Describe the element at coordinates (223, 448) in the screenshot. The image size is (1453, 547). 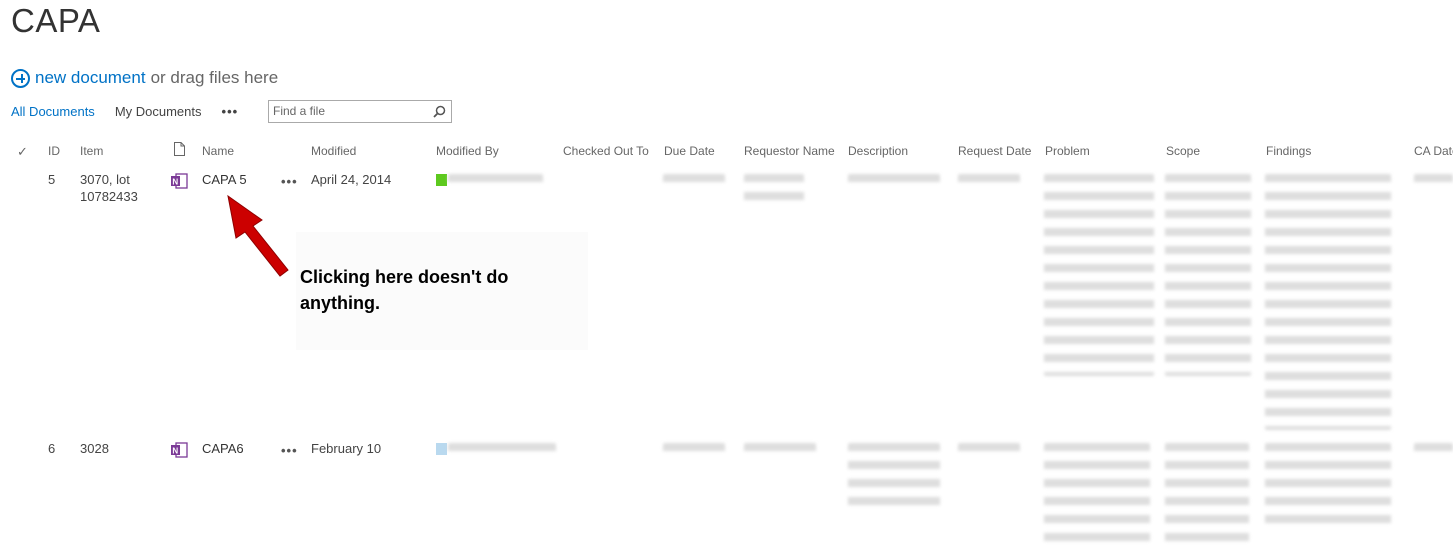
I see `document-name-link: CAPA6` at that location.